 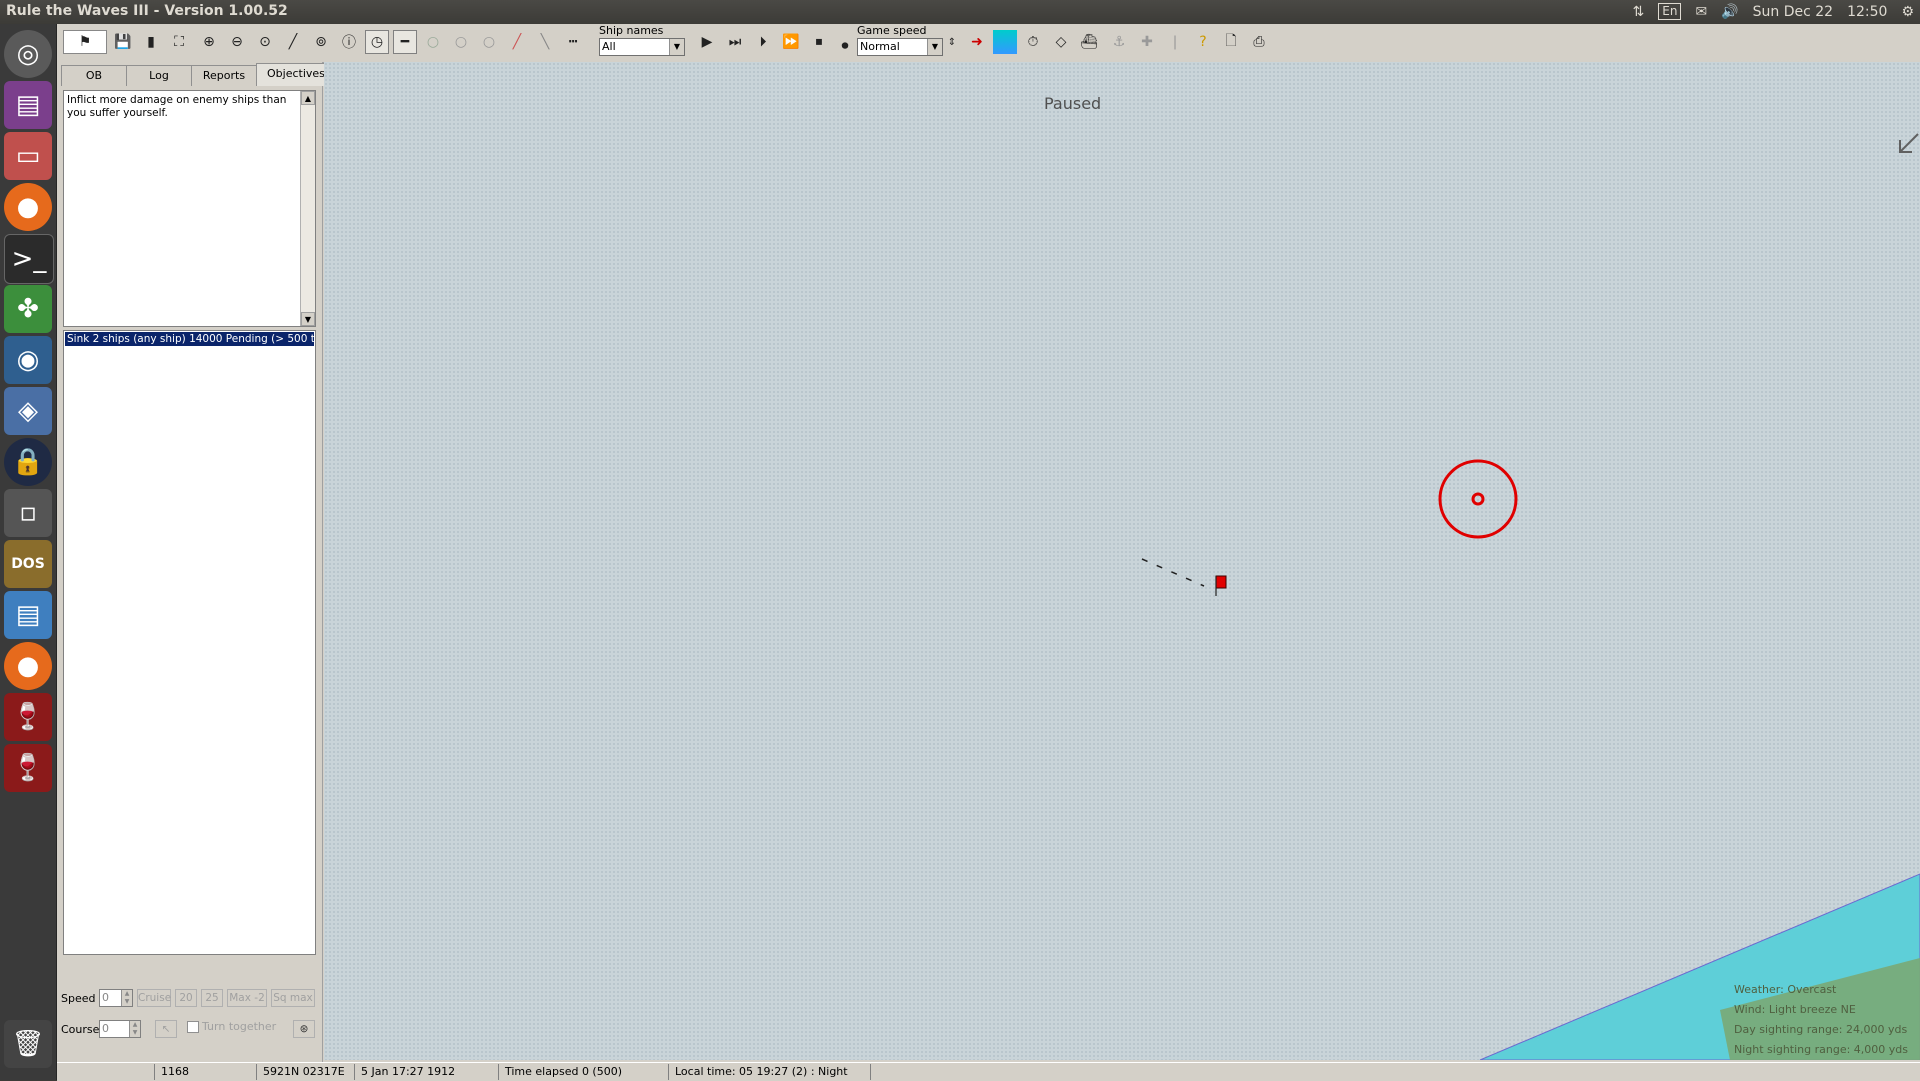 I want to click on zoom-out-icon: ⊖, so click(x=237, y=42).